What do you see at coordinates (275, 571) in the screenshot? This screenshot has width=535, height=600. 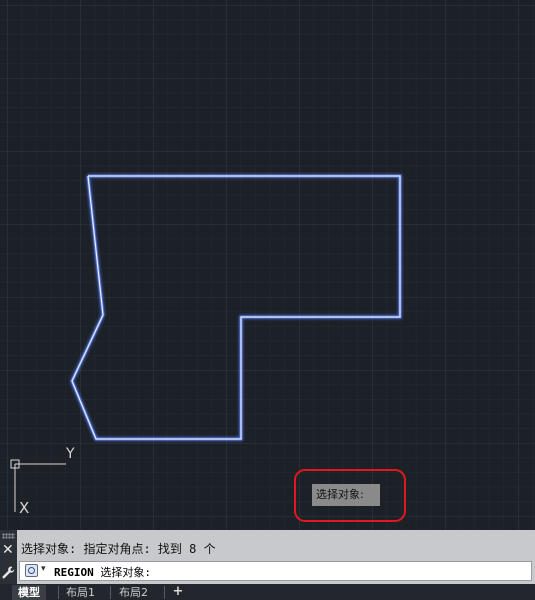 I see `command-input: ▾ REGION 选择对象:` at bounding box center [275, 571].